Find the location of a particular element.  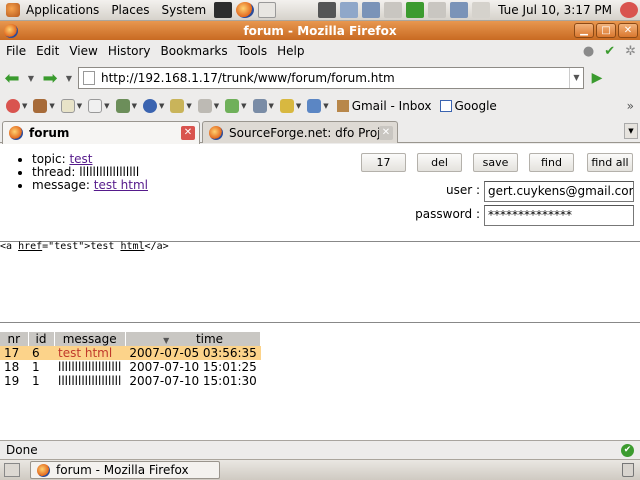

cell-message: test html is located at coordinates (90, 353).